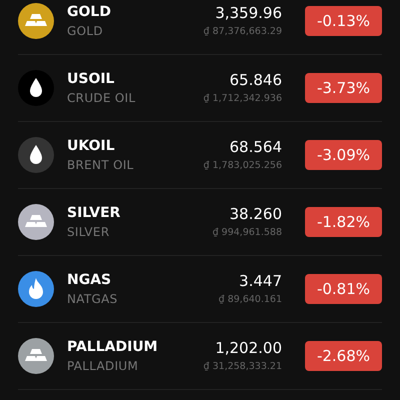 The height and width of the screenshot is (400, 400). I want to click on asset-price: 1,202.00, so click(248, 348).